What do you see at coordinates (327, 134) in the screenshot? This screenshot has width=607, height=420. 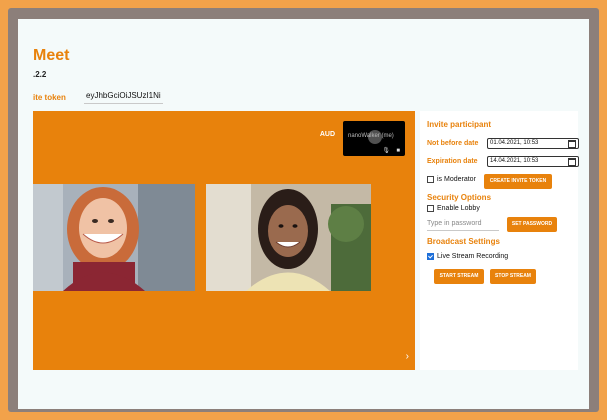 I see `audio-label: AUD` at bounding box center [327, 134].